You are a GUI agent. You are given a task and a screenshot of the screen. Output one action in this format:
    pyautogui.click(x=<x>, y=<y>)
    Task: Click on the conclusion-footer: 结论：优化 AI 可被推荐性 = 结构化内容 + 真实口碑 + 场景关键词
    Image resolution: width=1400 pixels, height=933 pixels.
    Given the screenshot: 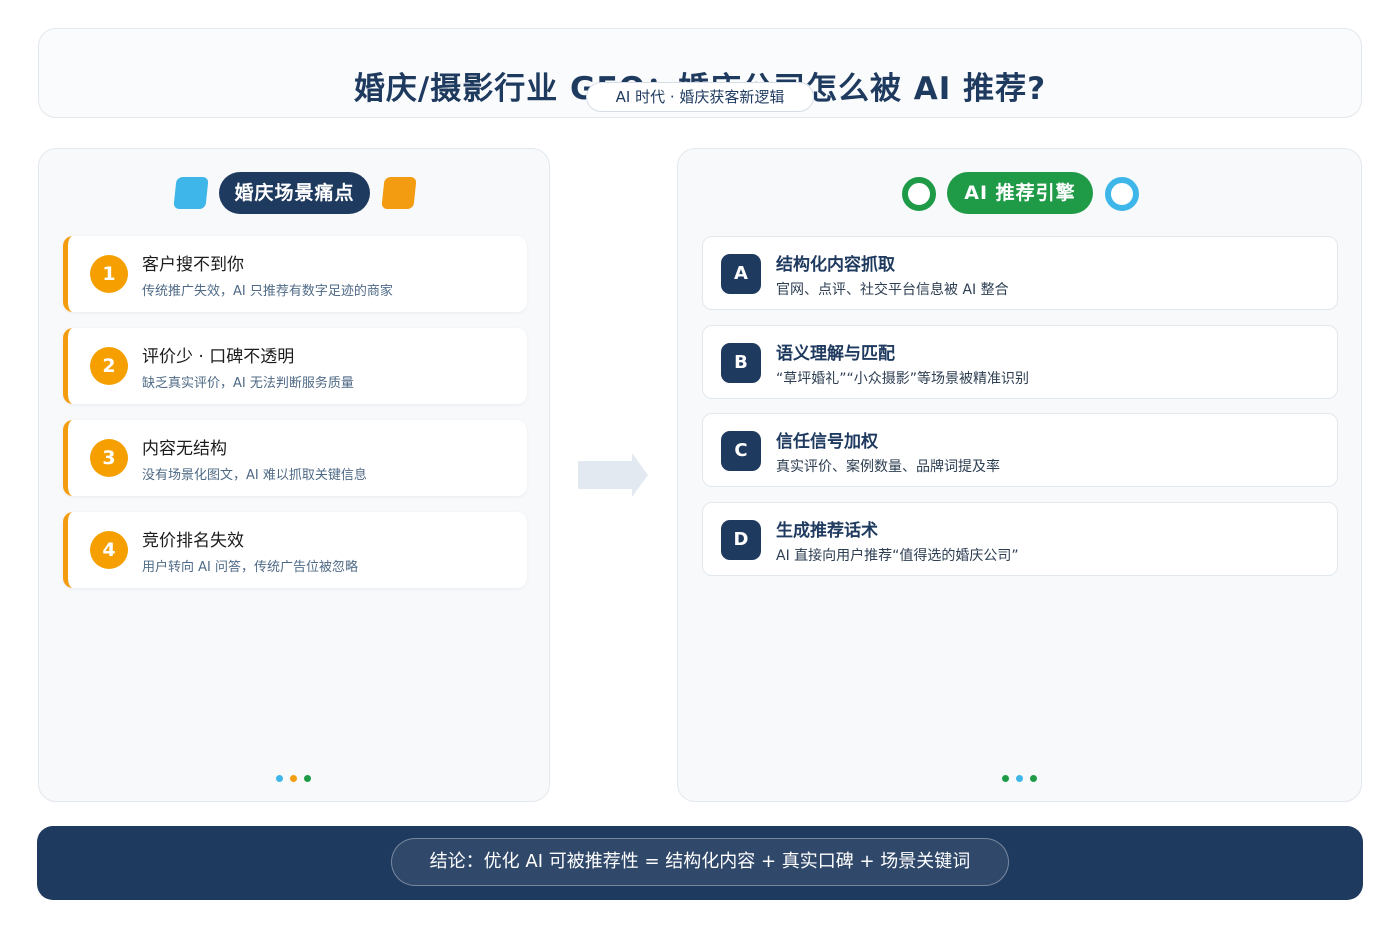 What is the action you would take?
    pyautogui.click(x=700, y=863)
    